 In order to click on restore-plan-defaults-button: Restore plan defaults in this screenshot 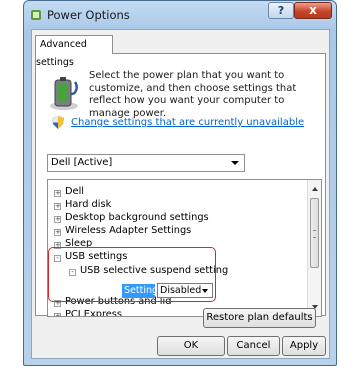, I will do `click(259, 318)`.